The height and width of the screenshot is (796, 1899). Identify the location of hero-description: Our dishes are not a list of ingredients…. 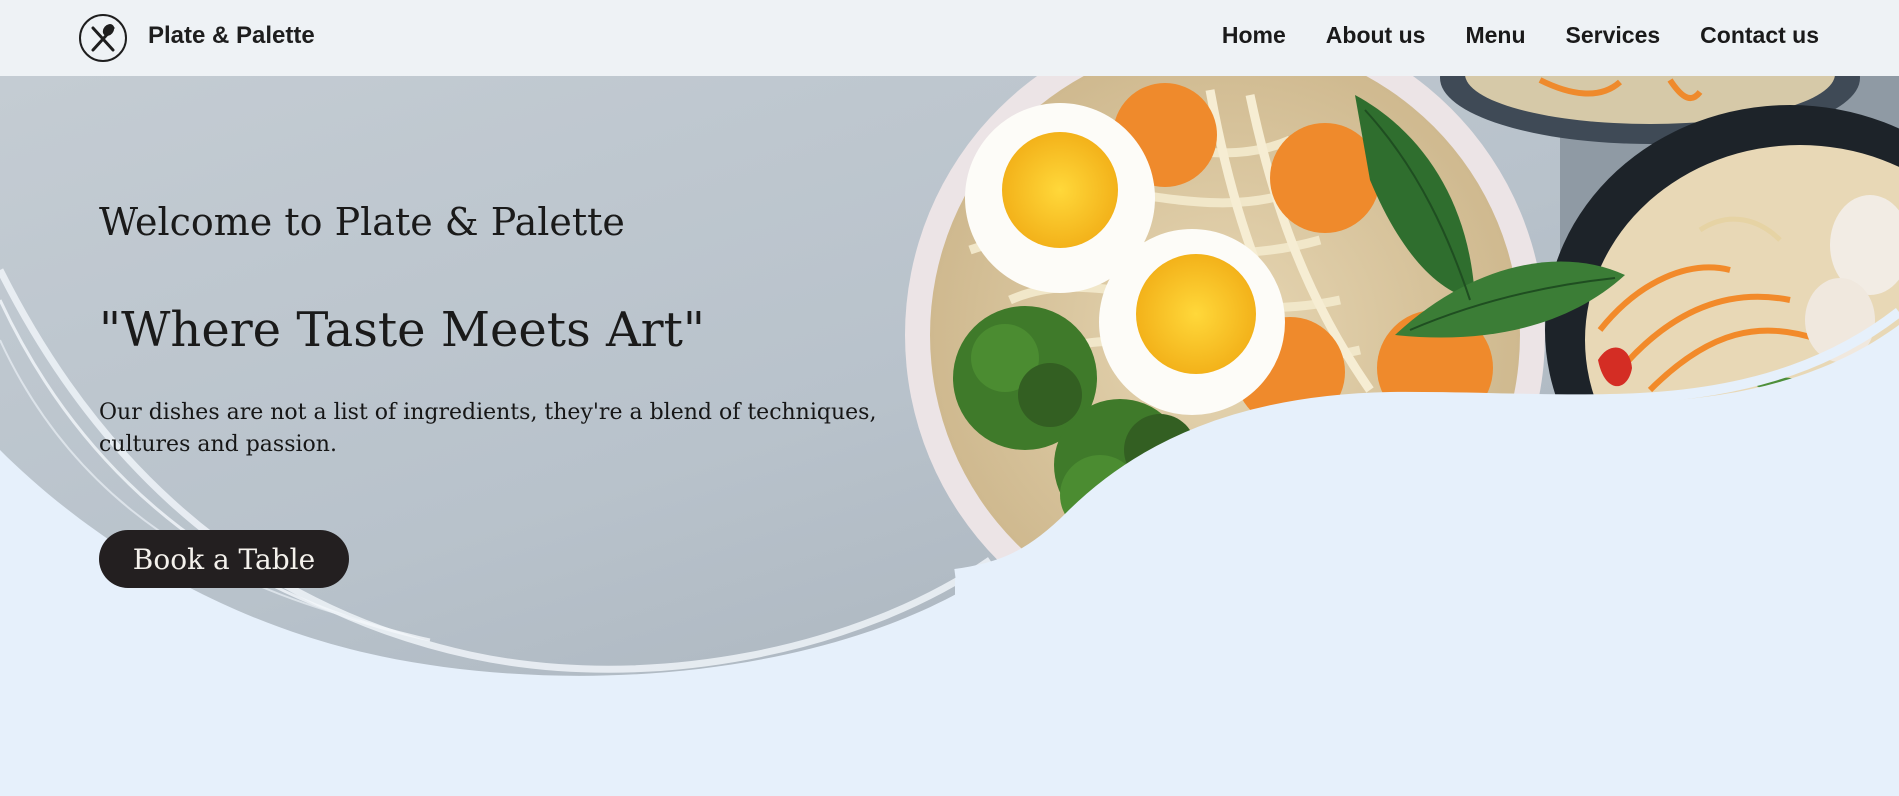
(488, 428).